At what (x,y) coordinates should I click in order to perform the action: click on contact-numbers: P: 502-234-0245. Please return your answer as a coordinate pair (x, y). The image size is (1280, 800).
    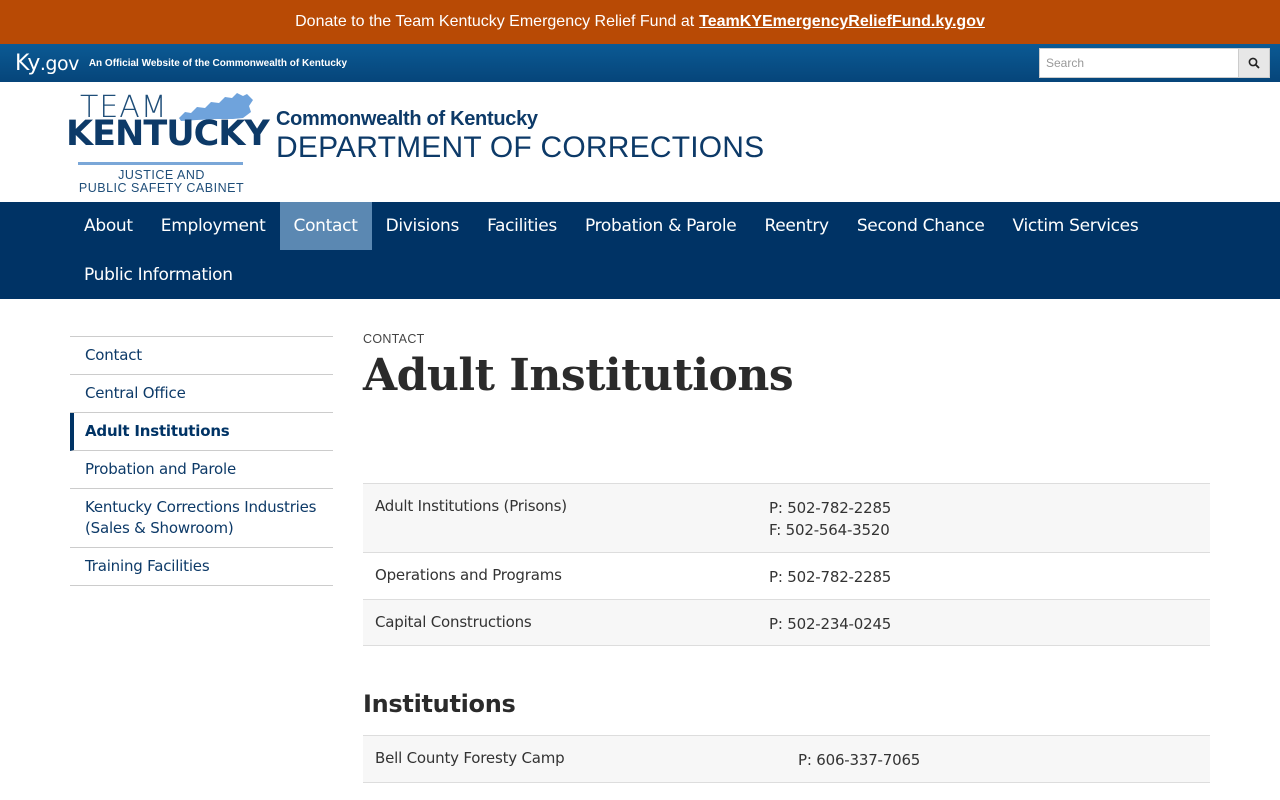
    Looking at the image, I should click on (830, 624).